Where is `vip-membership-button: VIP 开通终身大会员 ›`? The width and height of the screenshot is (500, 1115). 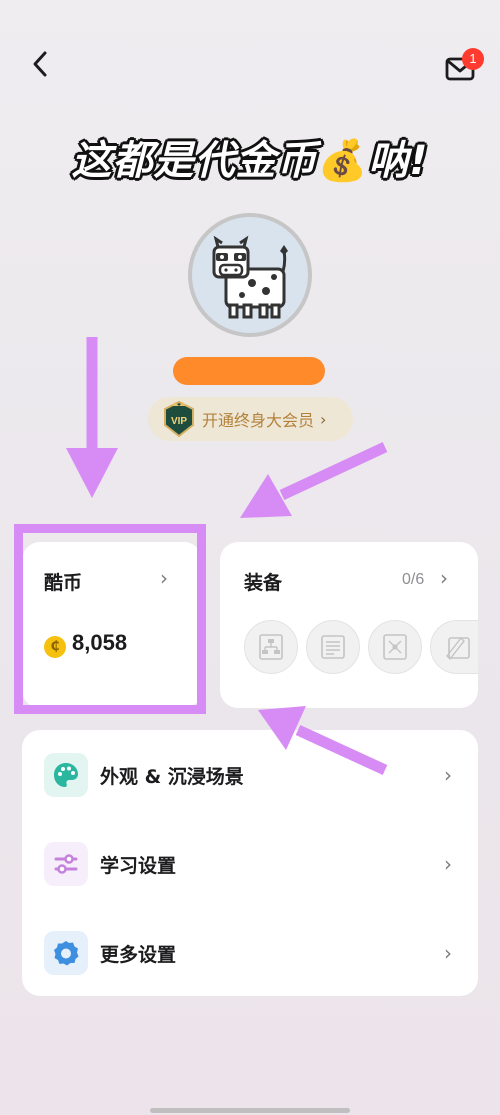
vip-membership-button: VIP 开通终身大会员 › is located at coordinates (250, 419).